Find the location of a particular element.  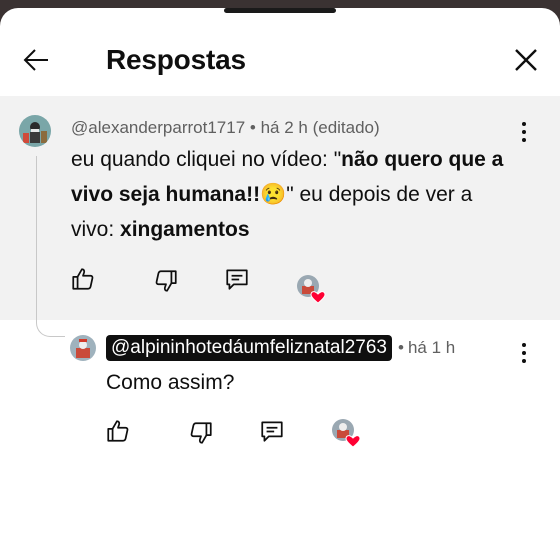

reply-button is located at coordinates (237, 279).